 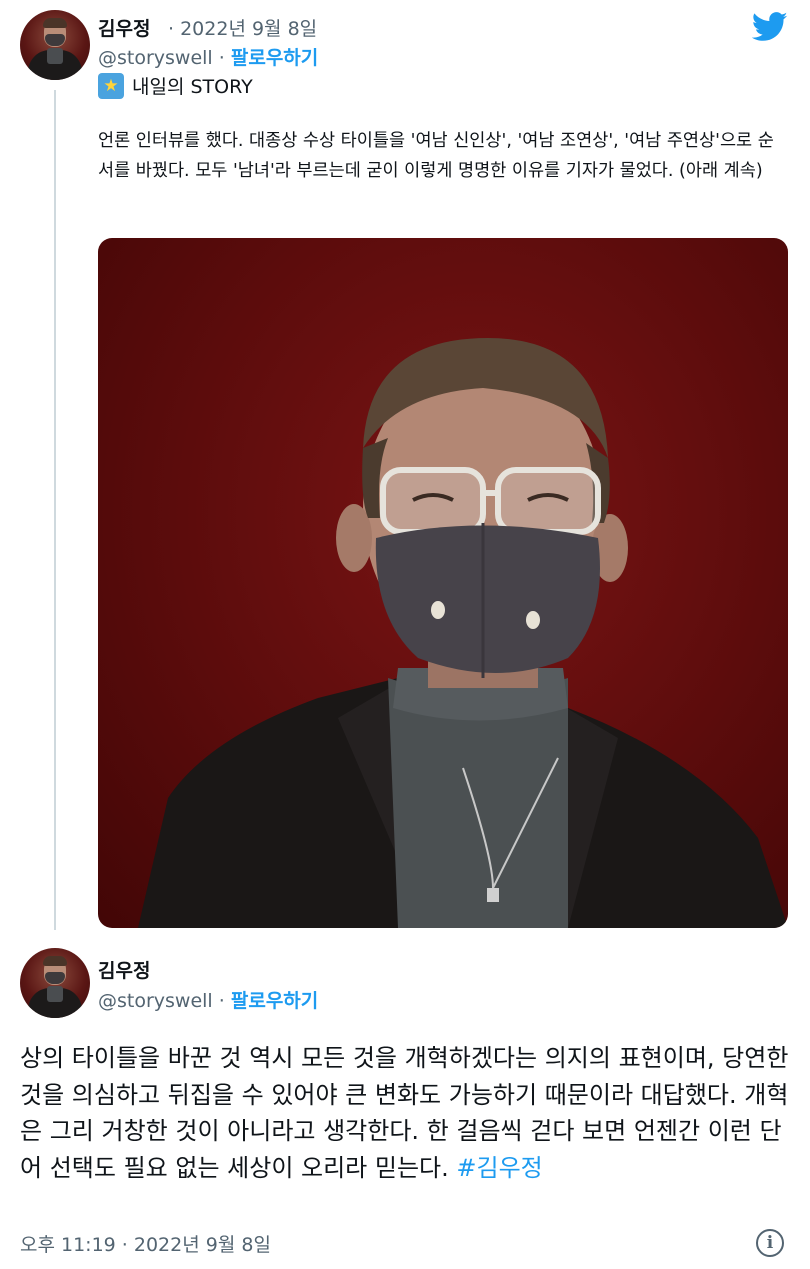 What do you see at coordinates (770, 27) in the screenshot?
I see `twitter-bird-icon` at bounding box center [770, 27].